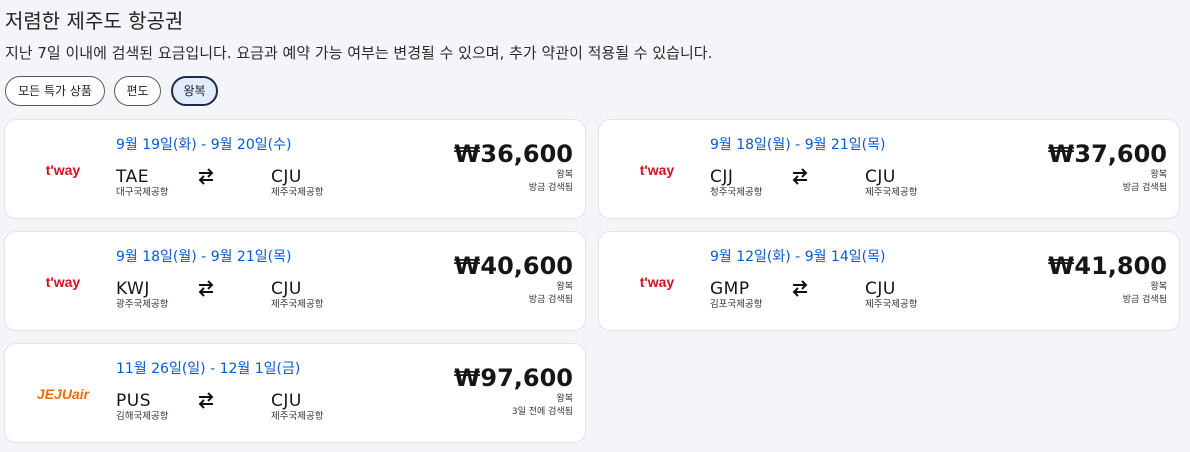 The width and height of the screenshot is (1190, 452). What do you see at coordinates (142, 416) in the screenshot?
I see `origin-airport: 김해국제공항` at bounding box center [142, 416].